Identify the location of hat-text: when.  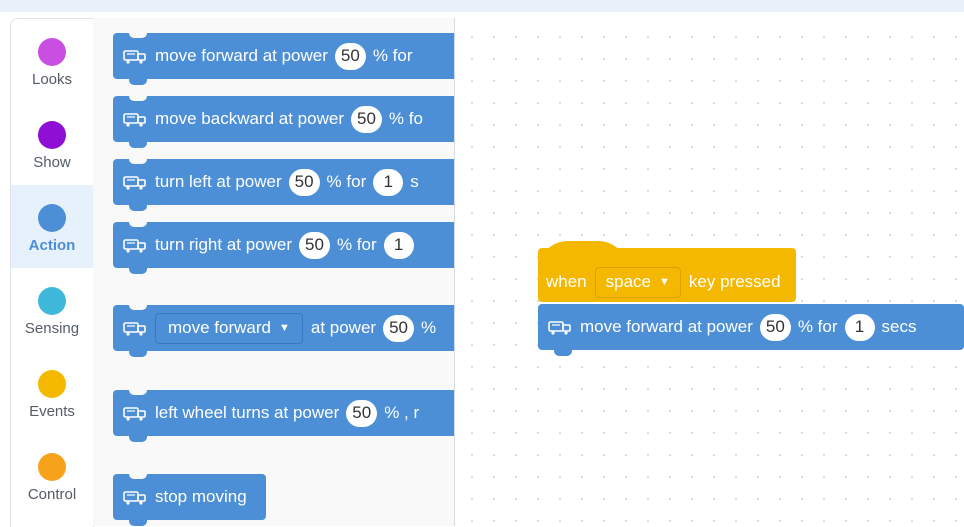
(566, 281).